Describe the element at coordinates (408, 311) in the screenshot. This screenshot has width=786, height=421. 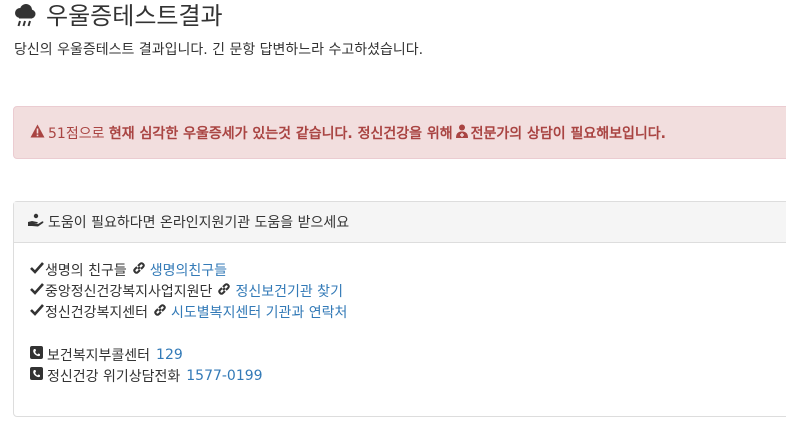
I see `resource-row: 정신건강복지센터 시도별복지센터 기관과 연락처` at that location.